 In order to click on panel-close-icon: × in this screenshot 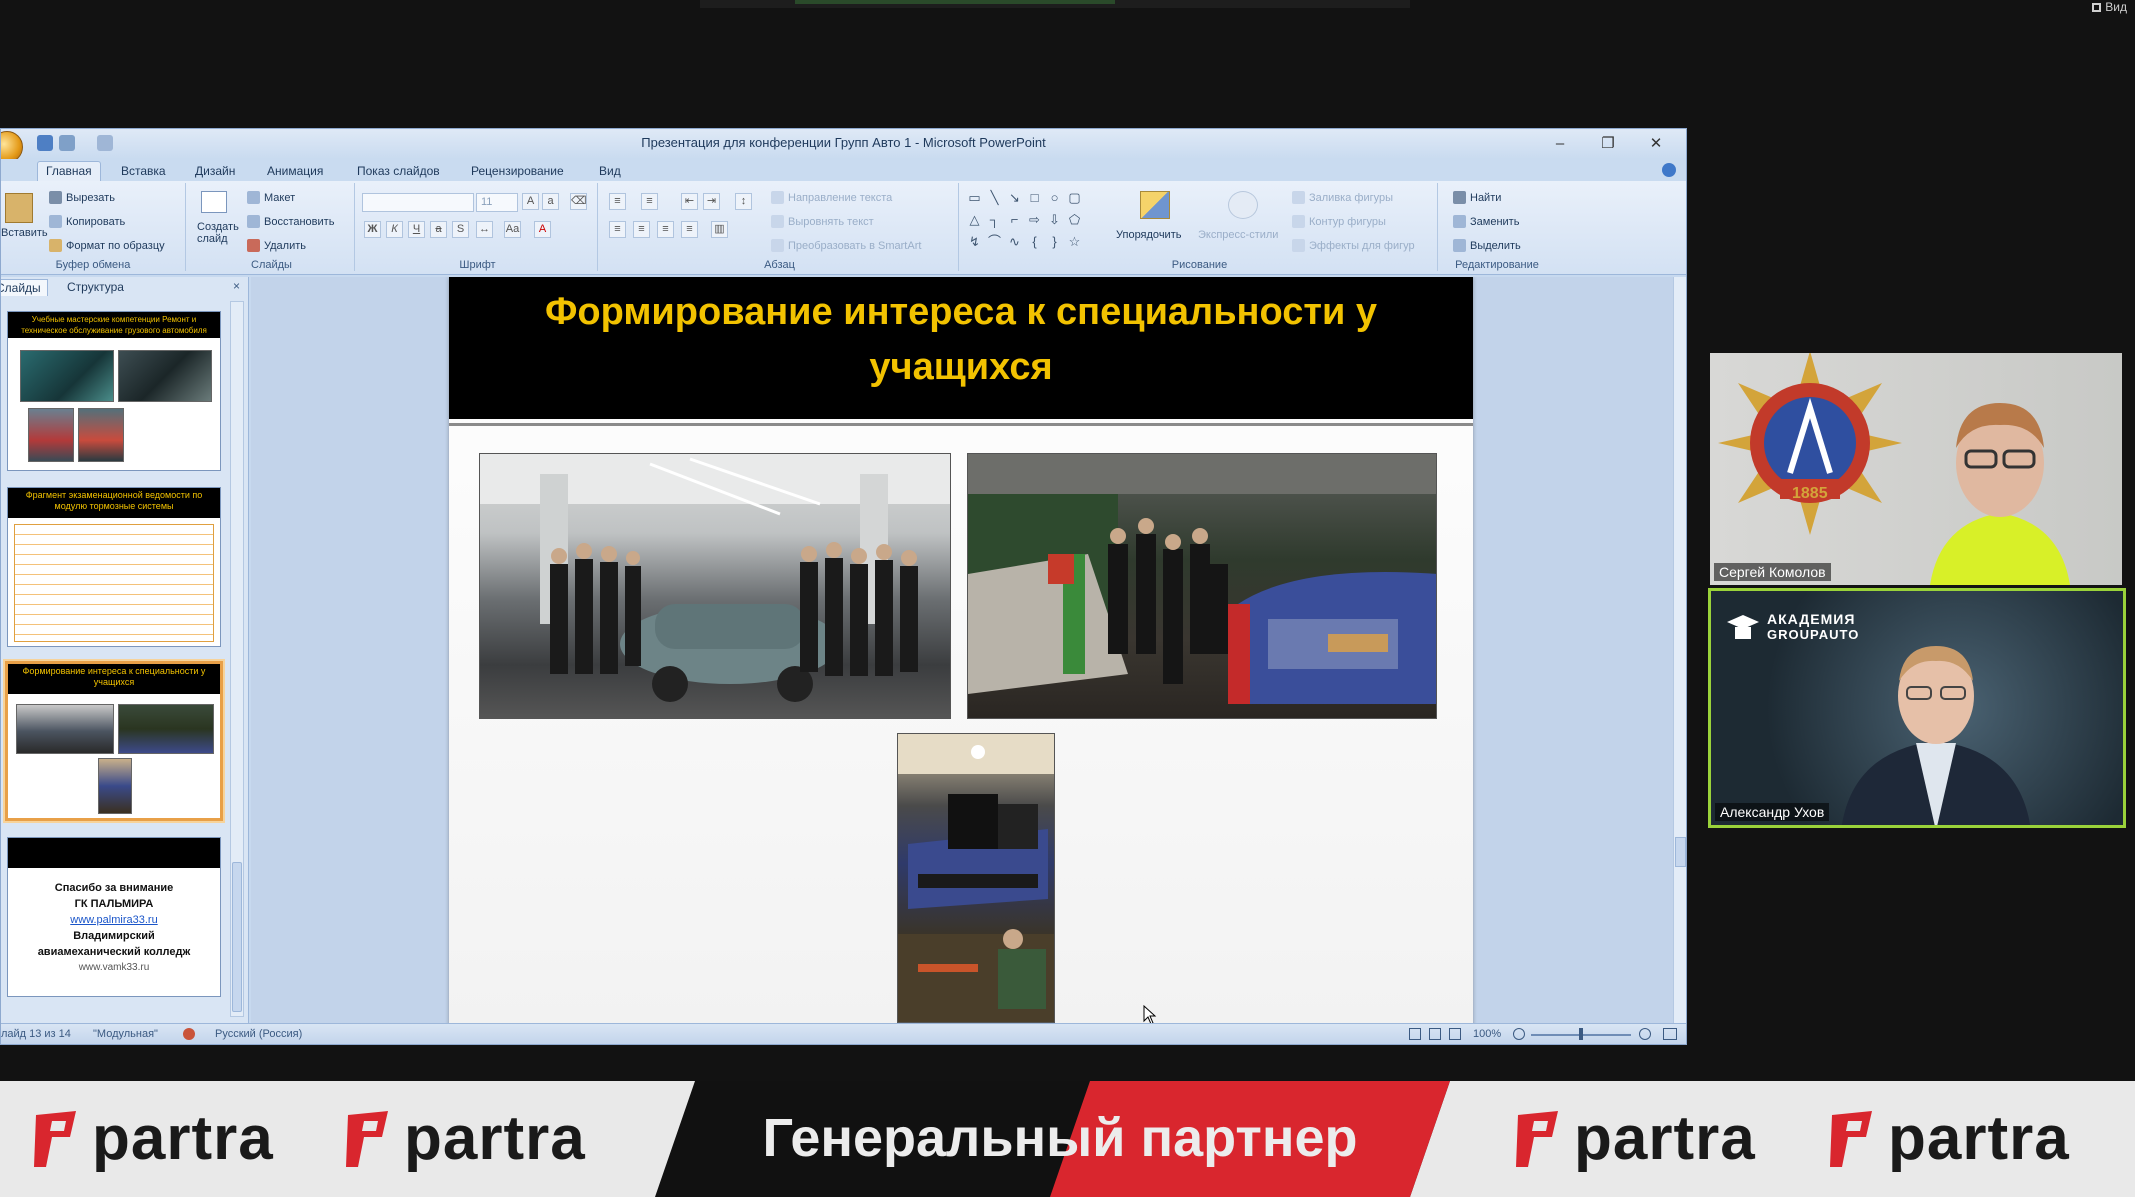, I will do `click(236, 286)`.